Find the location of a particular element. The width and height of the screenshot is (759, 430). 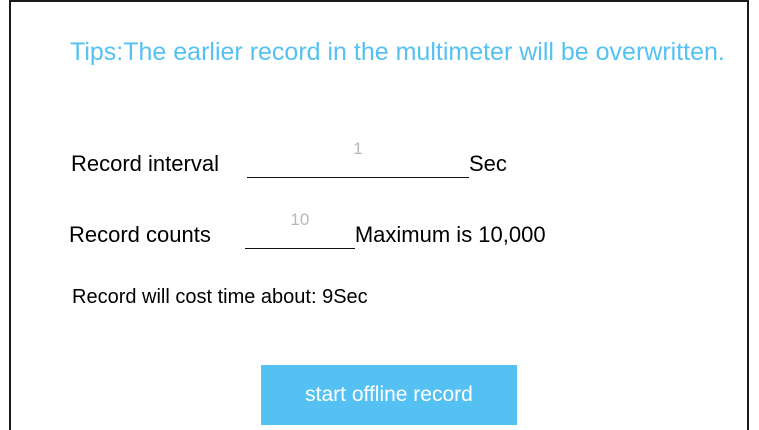

record-counts-input is located at coordinates (299, 220).